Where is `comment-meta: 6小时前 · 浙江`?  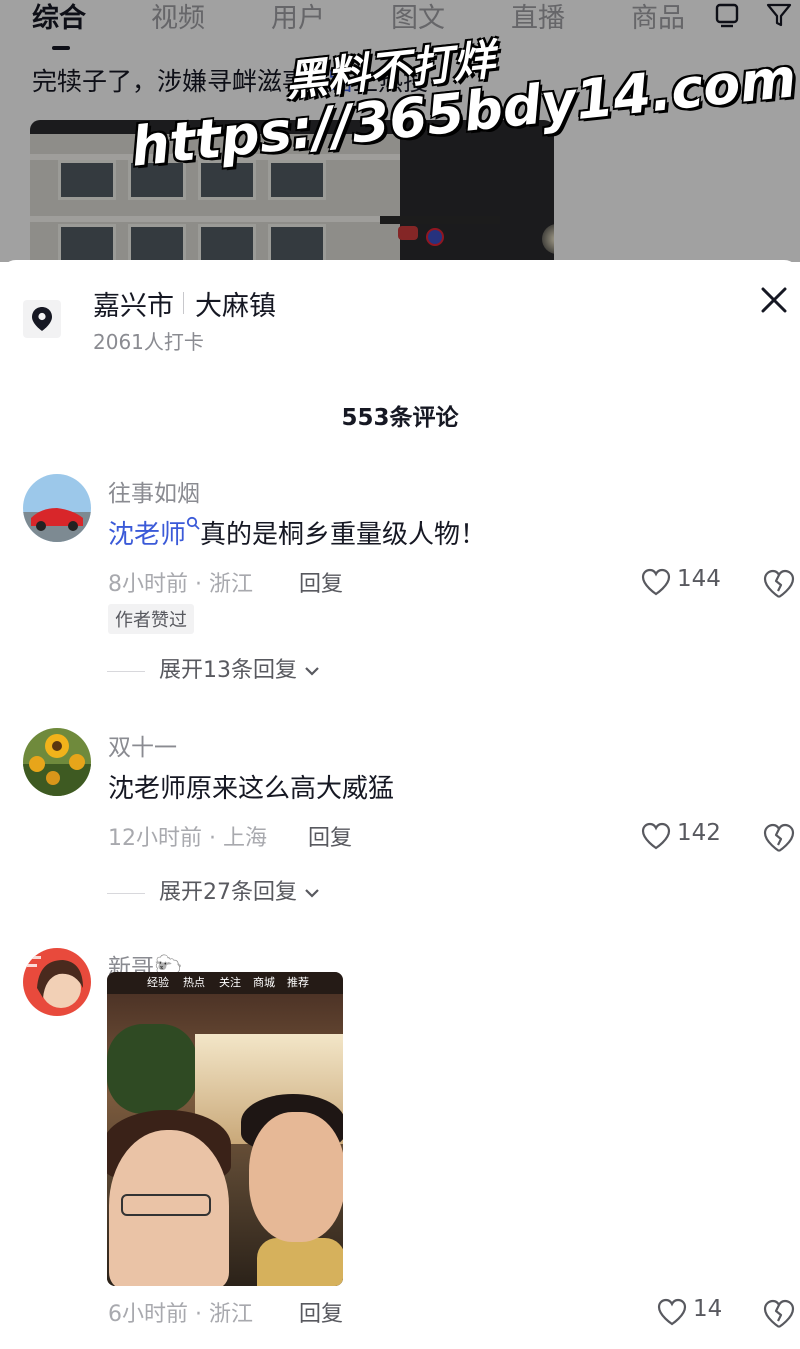 comment-meta: 6小时前 · 浙江 is located at coordinates (180, 1314).